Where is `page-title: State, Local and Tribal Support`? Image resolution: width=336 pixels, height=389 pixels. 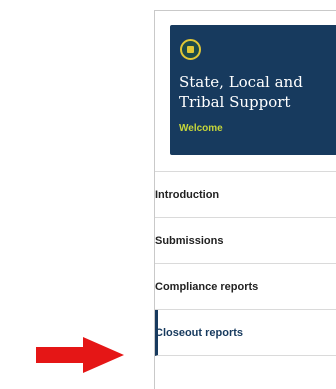 page-title: State, Local and Tribal Support is located at coordinates (241, 92).